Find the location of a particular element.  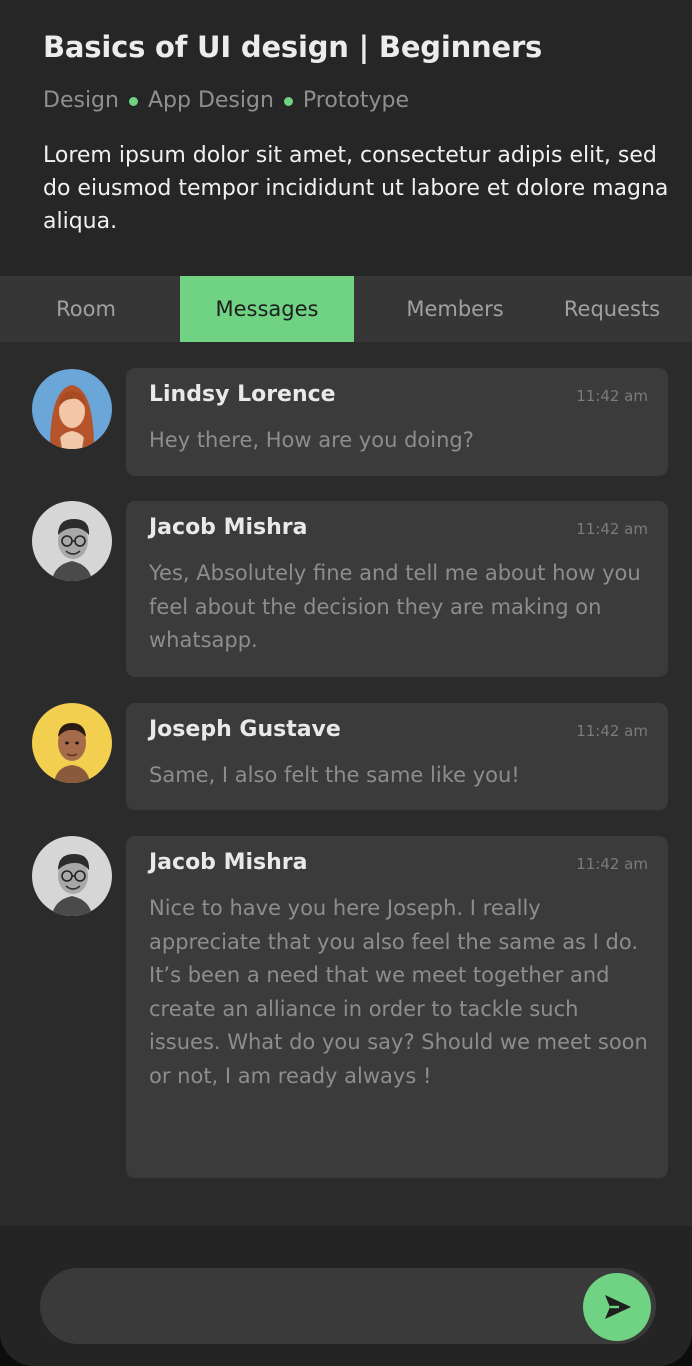

course-categories: Design App Design Prototype is located at coordinates (226, 100).